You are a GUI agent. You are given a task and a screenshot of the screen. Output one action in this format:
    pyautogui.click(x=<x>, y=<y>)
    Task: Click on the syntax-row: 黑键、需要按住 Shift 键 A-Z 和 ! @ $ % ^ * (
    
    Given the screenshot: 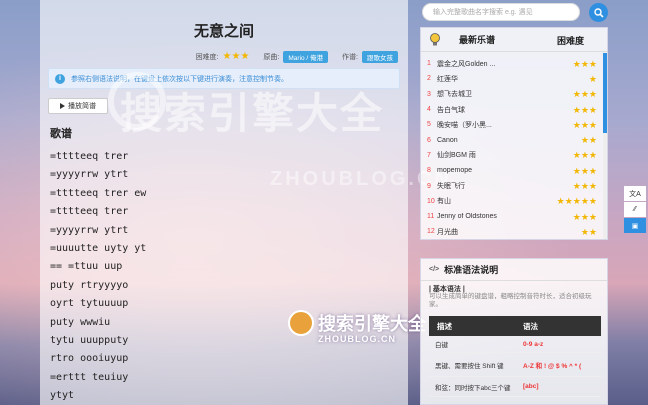 What is the action you would take?
    pyautogui.click(x=515, y=365)
    